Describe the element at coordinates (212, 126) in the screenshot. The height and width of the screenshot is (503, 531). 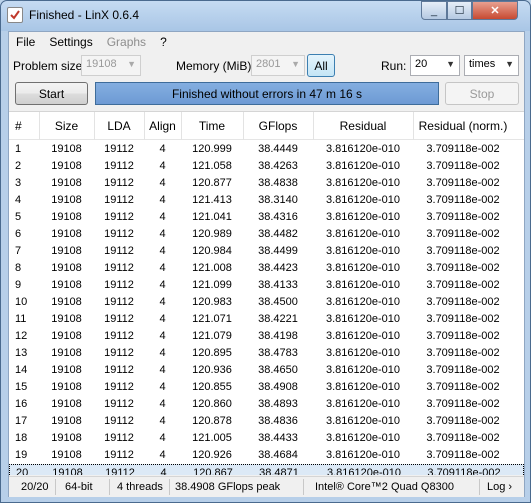
I see `column-header-time: Time` at that location.